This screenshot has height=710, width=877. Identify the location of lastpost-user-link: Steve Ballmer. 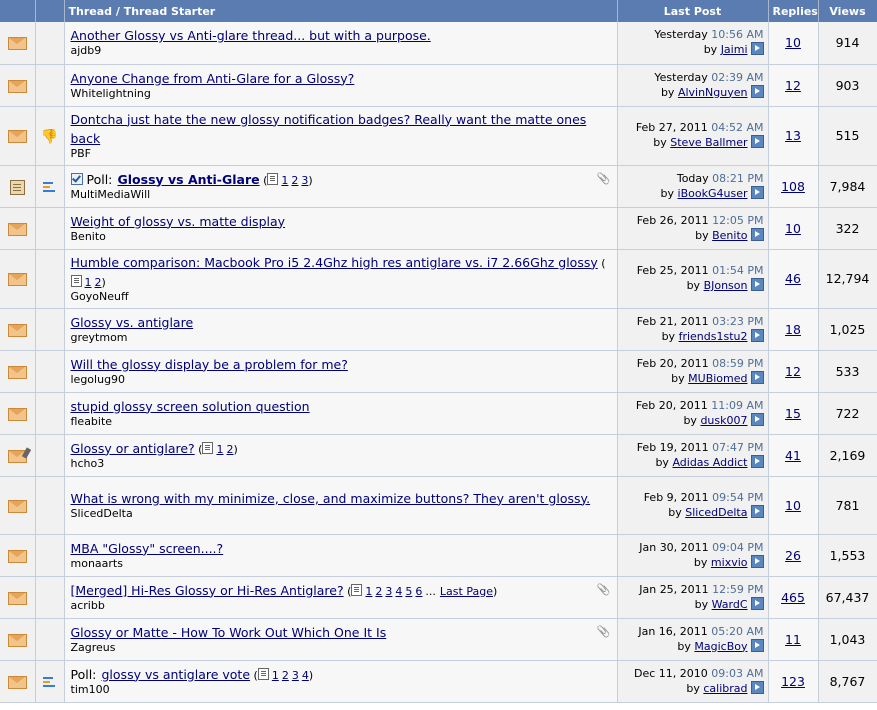
(708, 142).